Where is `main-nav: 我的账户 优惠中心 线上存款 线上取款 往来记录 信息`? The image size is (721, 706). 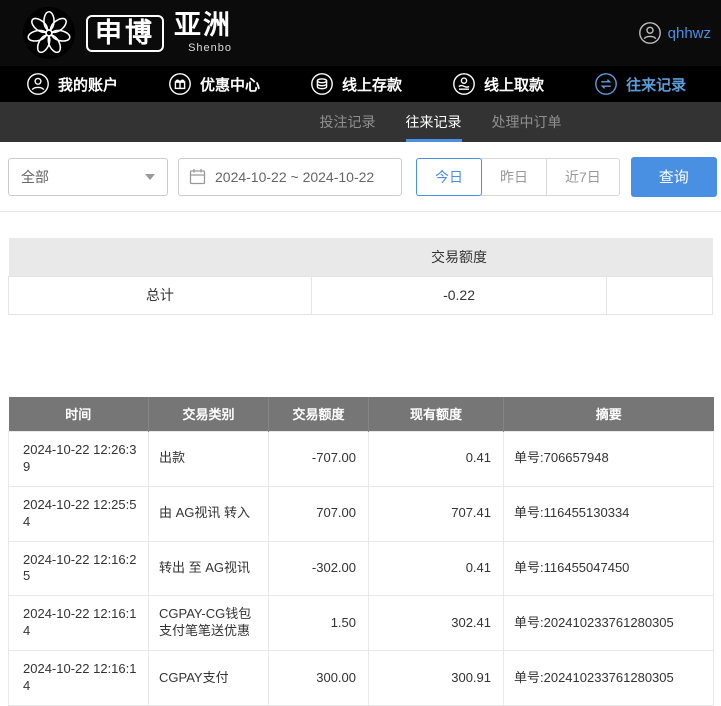 main-nav: 我的账户 优惠中心 线上存款 线上取款 往来记录 信息 is located at coordinates (360, 84).